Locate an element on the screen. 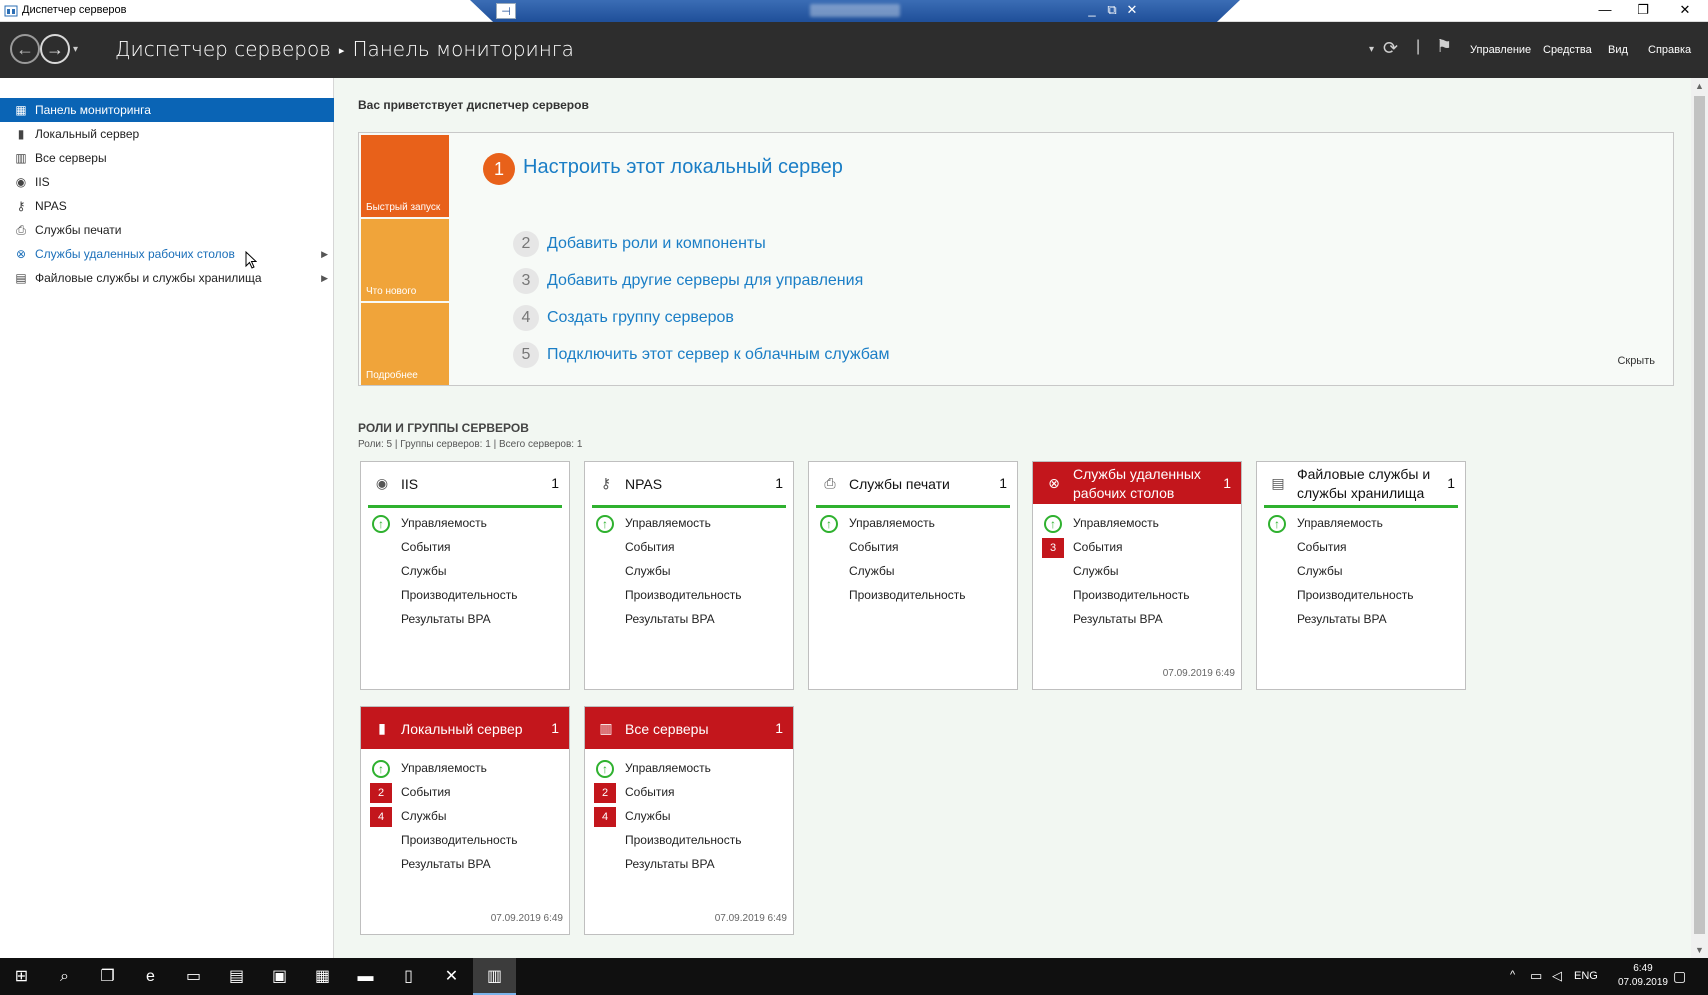 The image size is (1708, 995). add-roles-link: 2 Добавить роли и компоненты is located at coordinates (639, 244).